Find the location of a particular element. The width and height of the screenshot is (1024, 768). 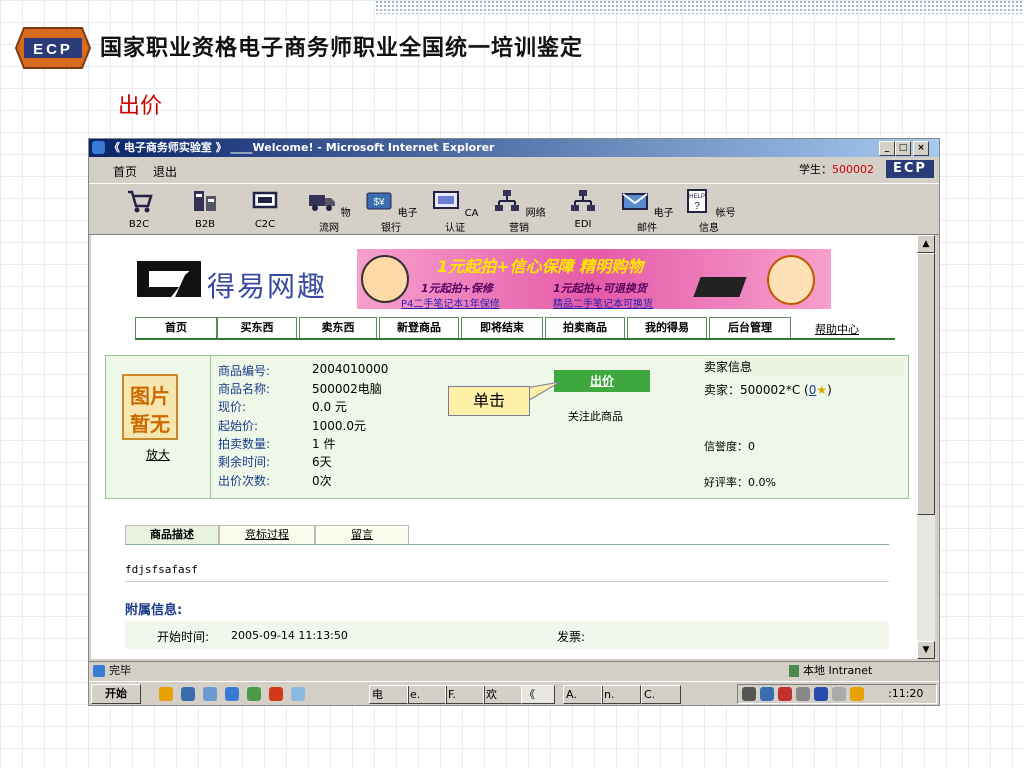

svg-text: HELP is located at coordinates (698, 197).